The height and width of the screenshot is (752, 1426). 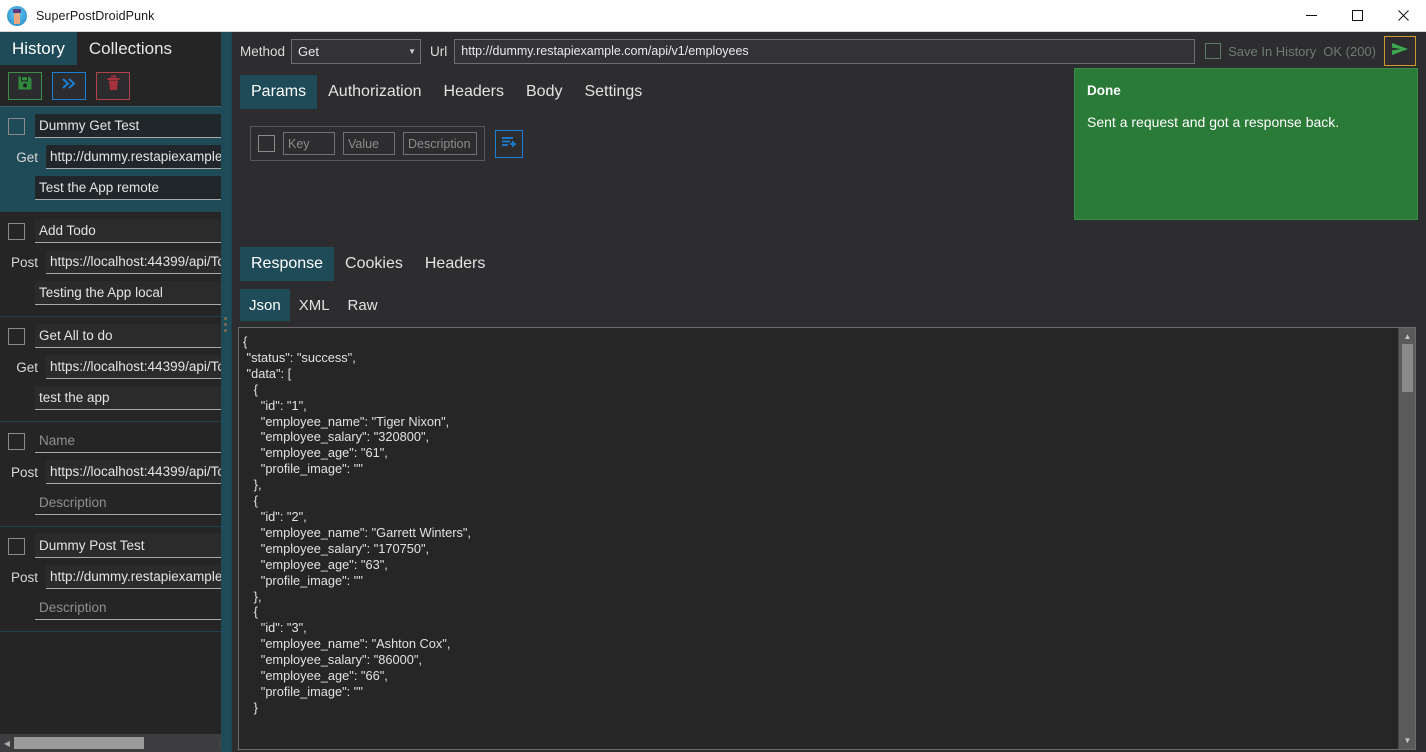 What do you see at coordinates (713, 16) in the screenshot?
I see `title-bar: SuperPostDroidPunk` at bounding box center [713, 16].